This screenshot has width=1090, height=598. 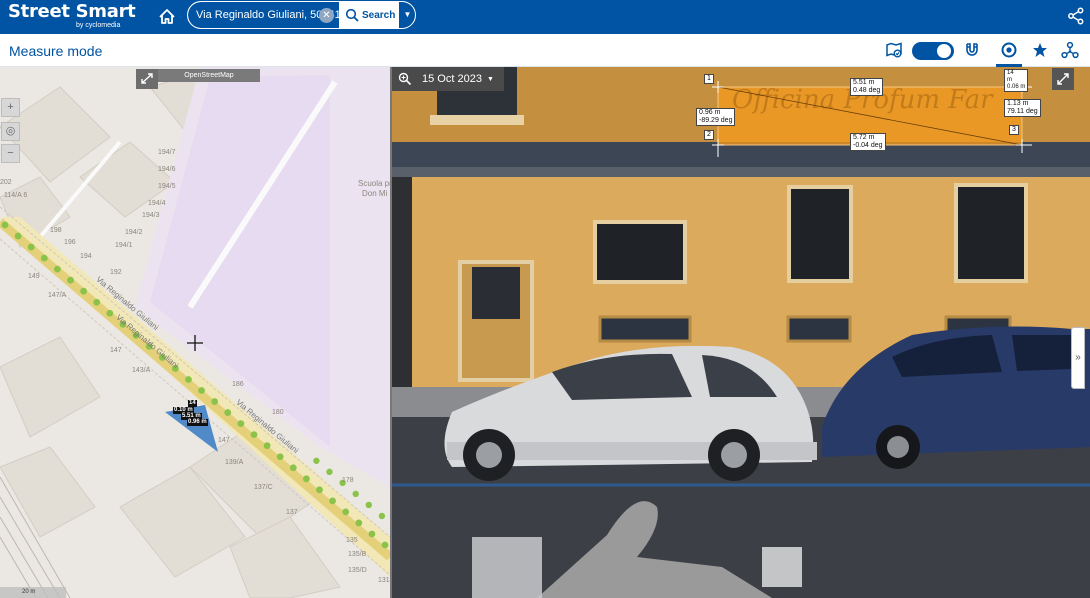 What do you see at coordinates (1009, 50) in the screenshot?
I see `point-measure-icon` at bounding box center [1009, 50].